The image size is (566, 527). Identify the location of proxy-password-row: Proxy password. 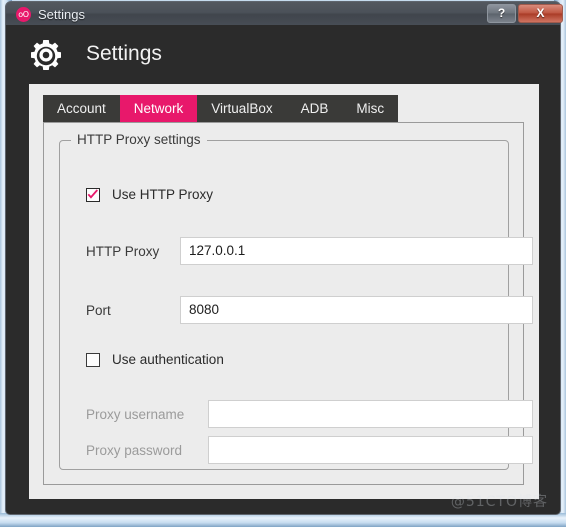
(309, 450).